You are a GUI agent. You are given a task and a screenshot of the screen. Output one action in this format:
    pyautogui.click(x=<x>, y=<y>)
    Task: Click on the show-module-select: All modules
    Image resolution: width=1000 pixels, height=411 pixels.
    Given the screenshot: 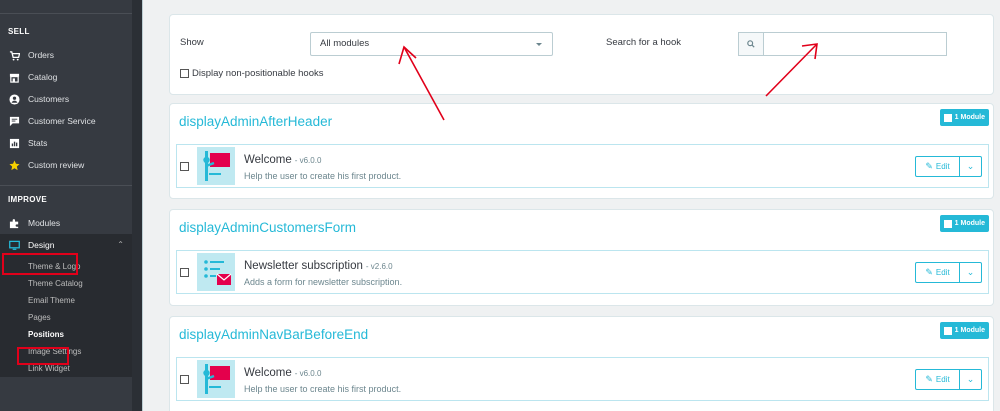 What is the action you would take?
    pyautogui.click(x=431, y=44)
    